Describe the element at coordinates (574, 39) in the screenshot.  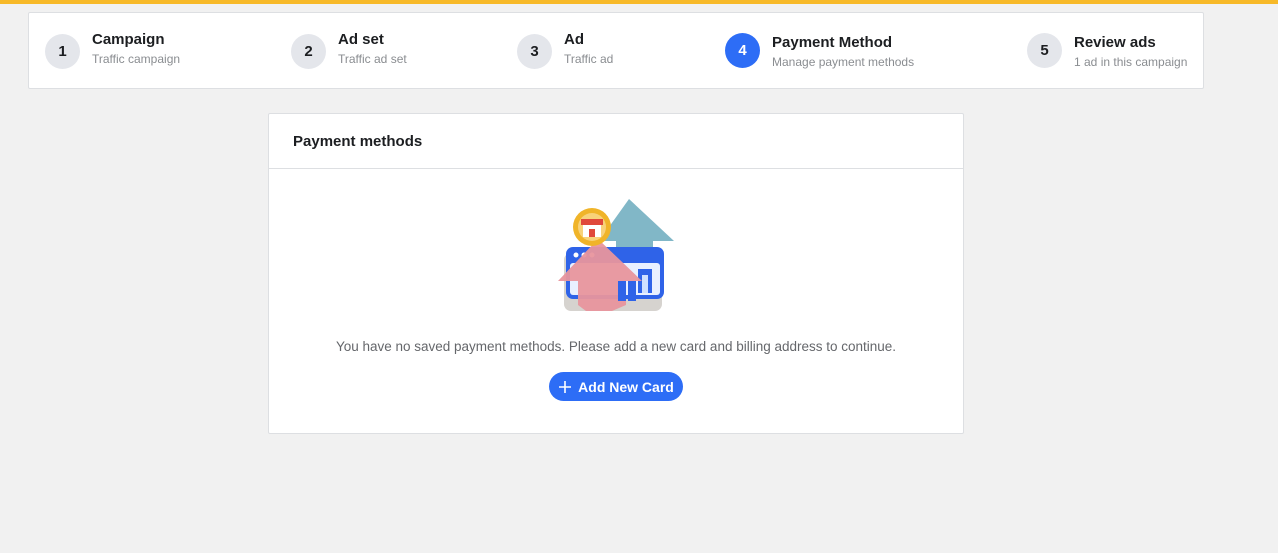
I see `step-title: Ad` at that location.